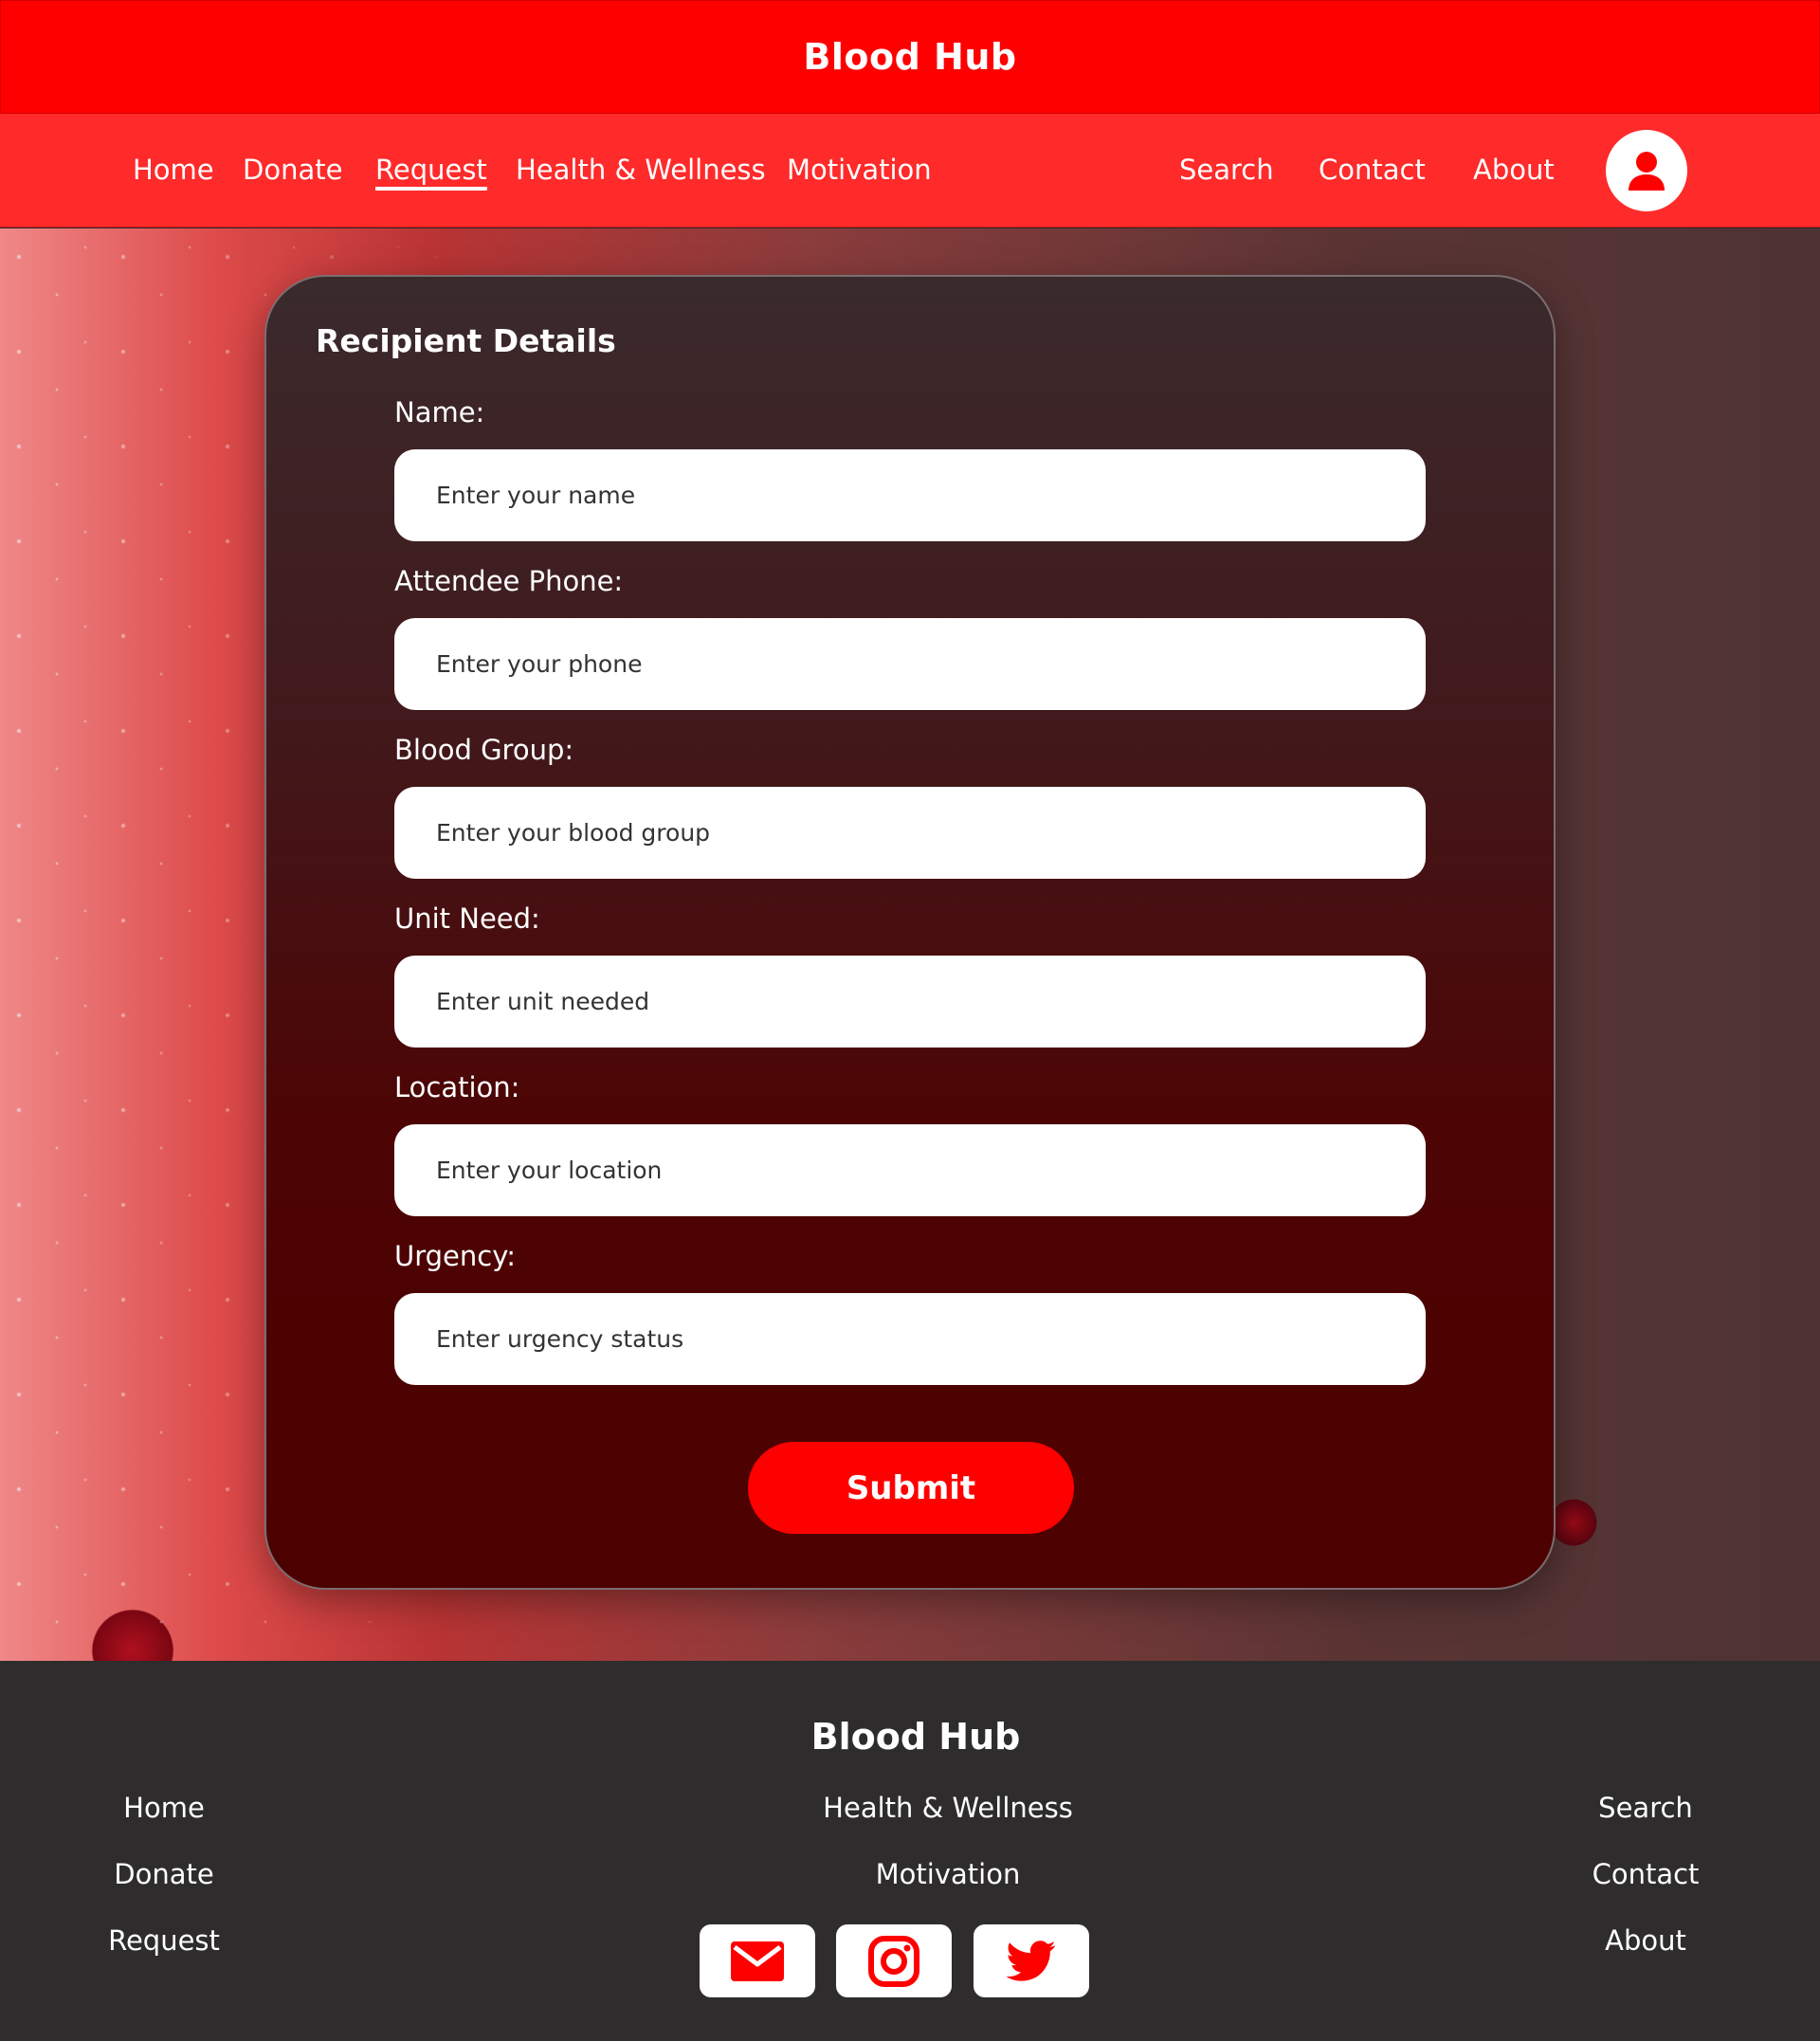  I want to click on submit-button: Submit, so click(911, 1488).